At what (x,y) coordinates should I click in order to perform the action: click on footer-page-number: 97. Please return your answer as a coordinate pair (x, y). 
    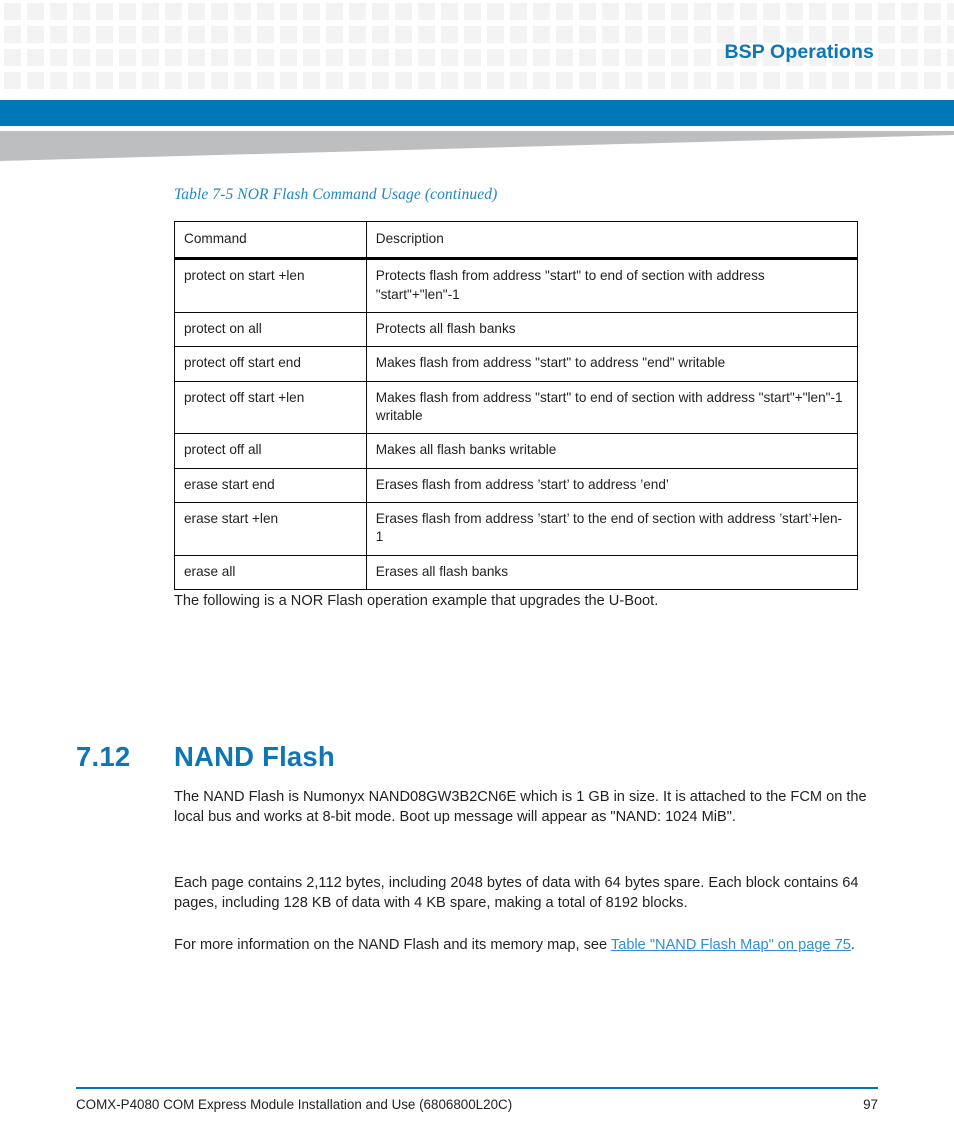
    Looking at the image, I should click on (870, 1104).